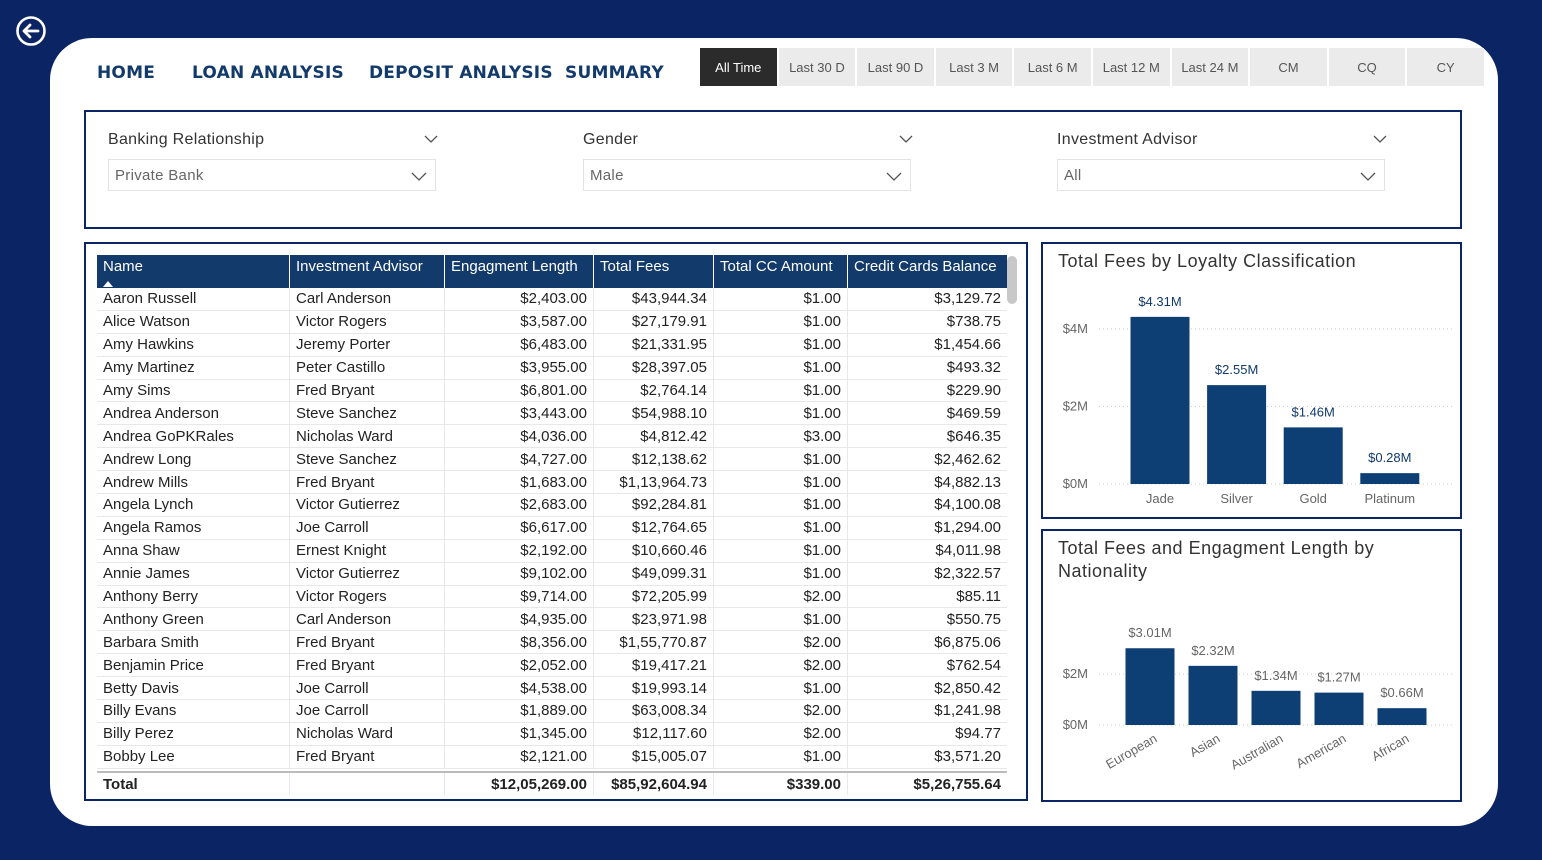  What do you see at coordinates (193, 756) in the screenshot?
I see `cell-name: Bobby Lee` at bounding box center [193, 756].